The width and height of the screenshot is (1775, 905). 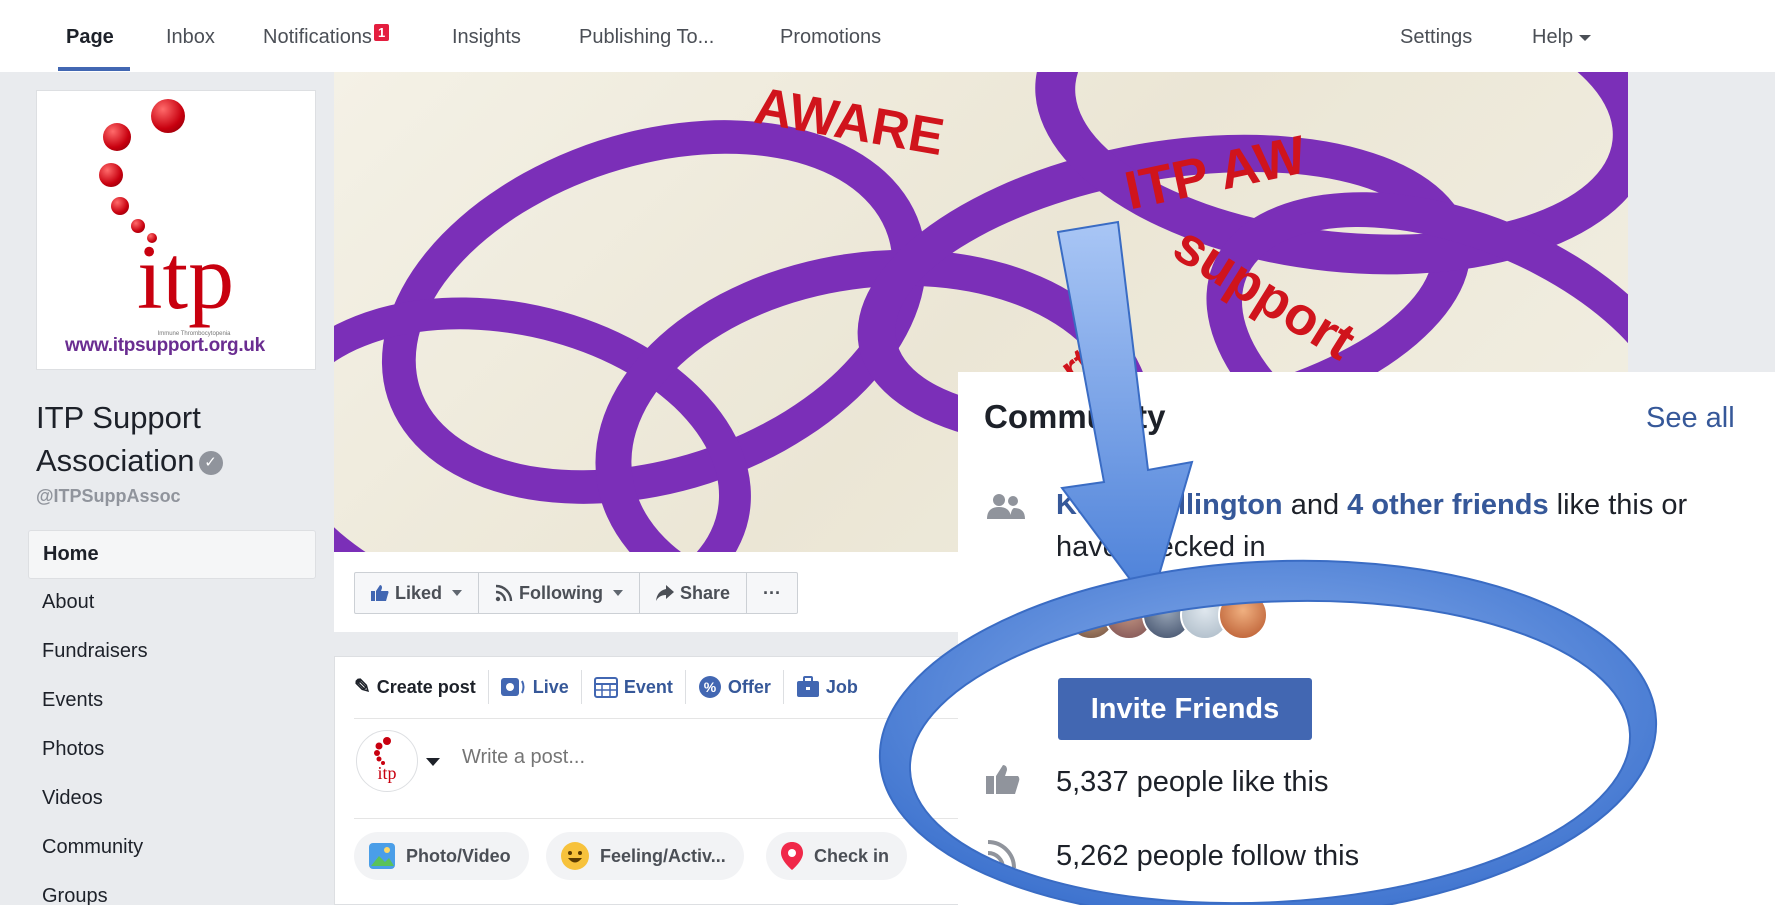 I want to click on share-label: Share, so click(x=705, y=593).